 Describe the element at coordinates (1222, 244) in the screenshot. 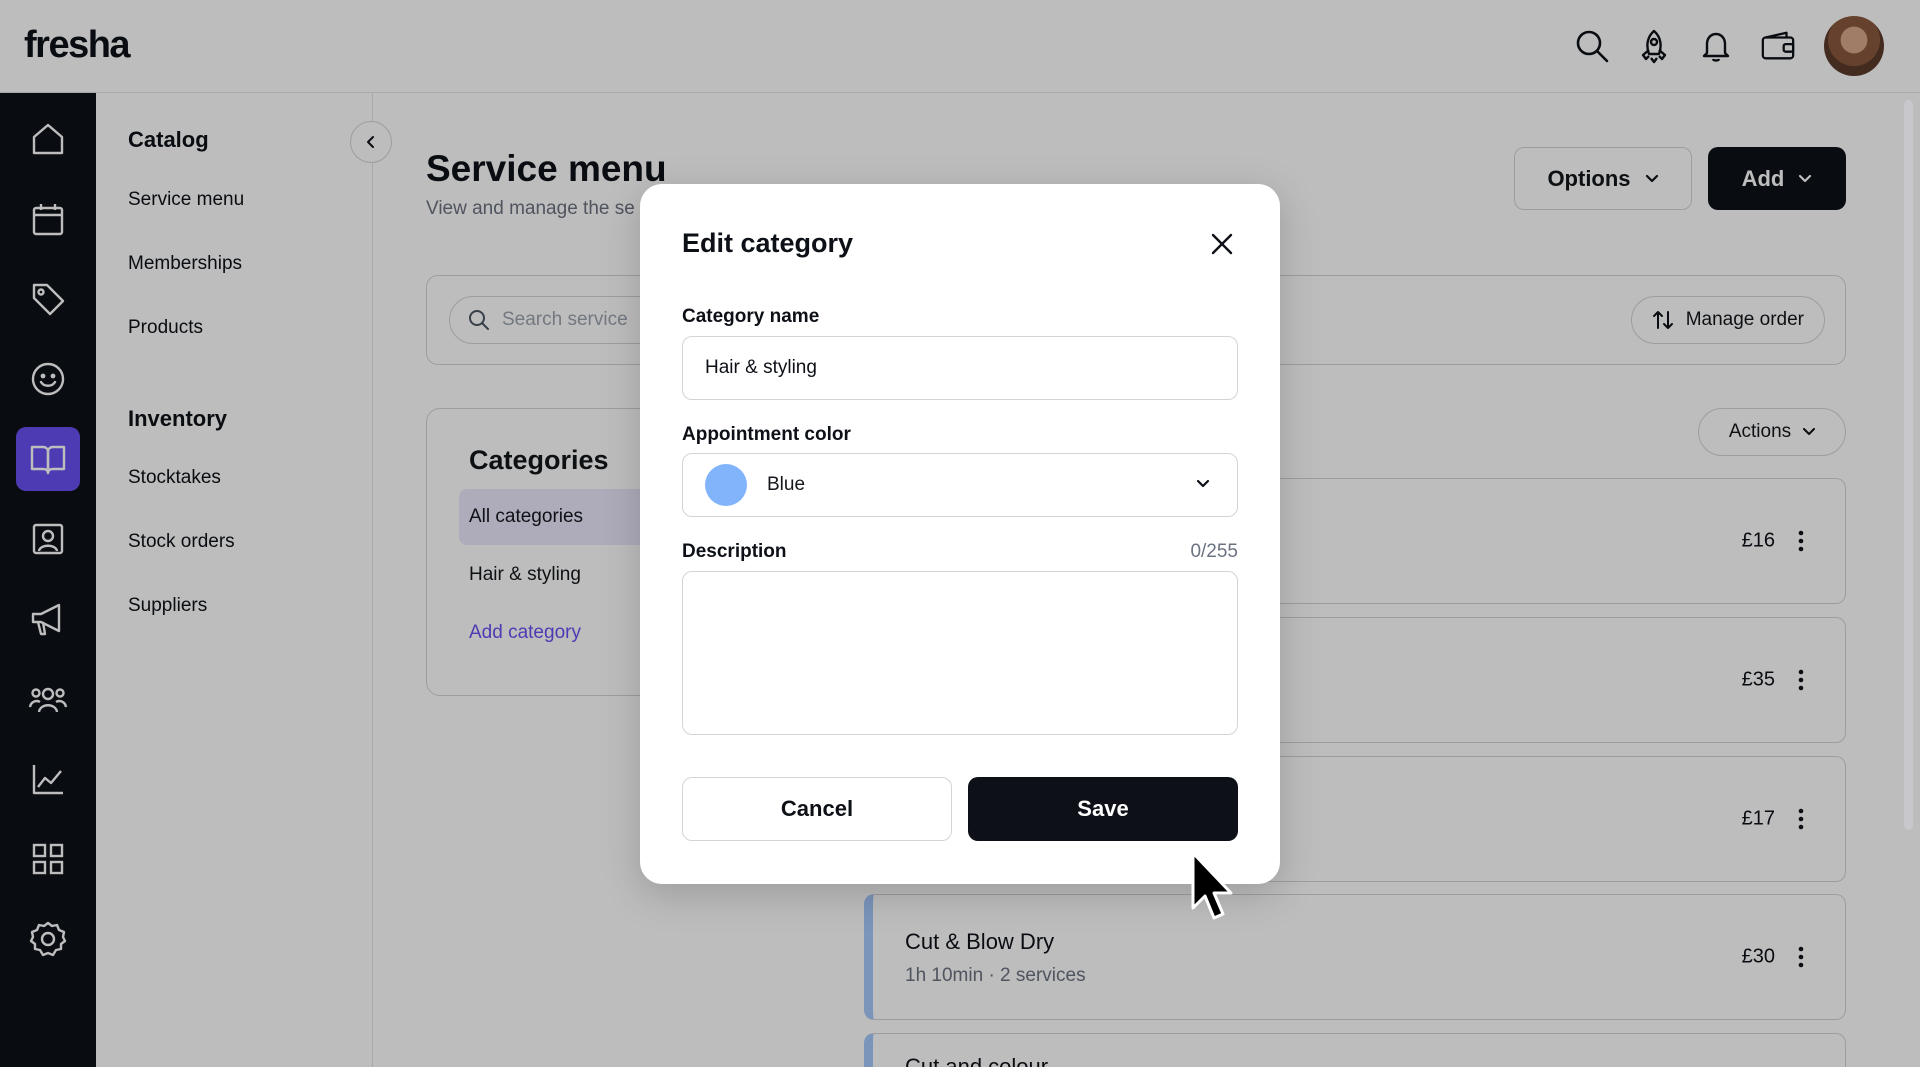

I see `close-icon` at that location.